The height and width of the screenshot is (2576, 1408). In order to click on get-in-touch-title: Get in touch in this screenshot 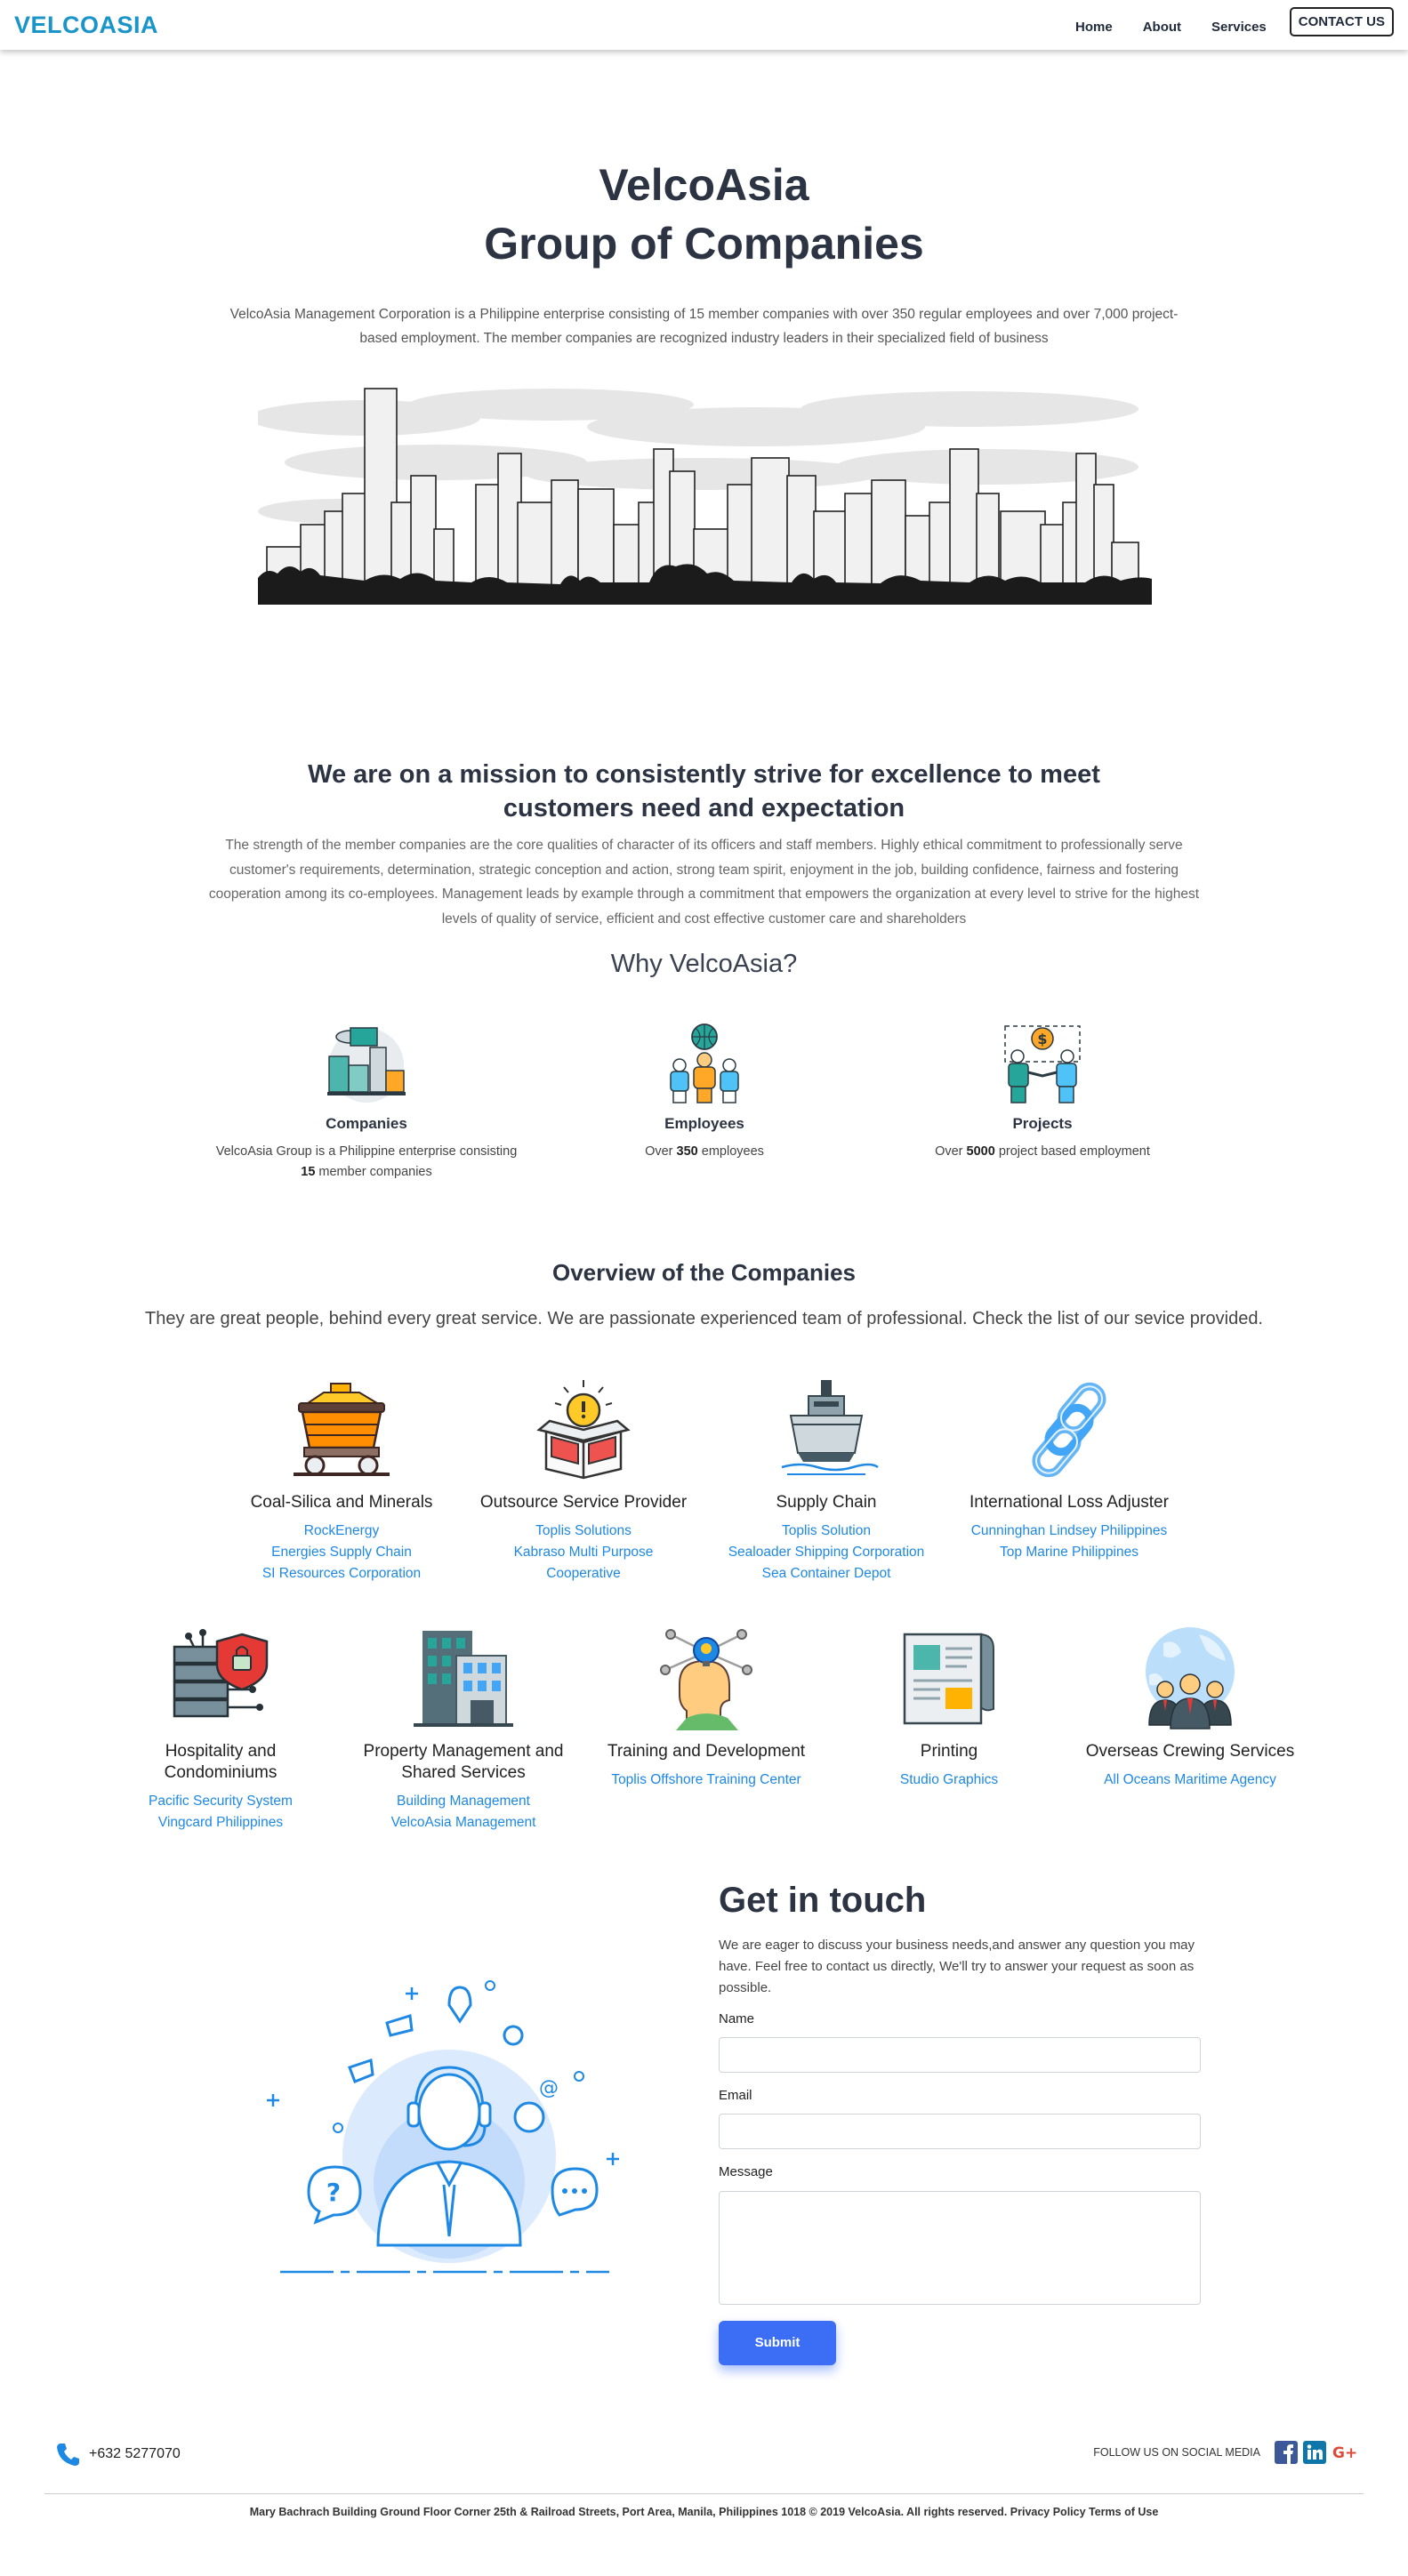, I will do `click(823, 1900)`.